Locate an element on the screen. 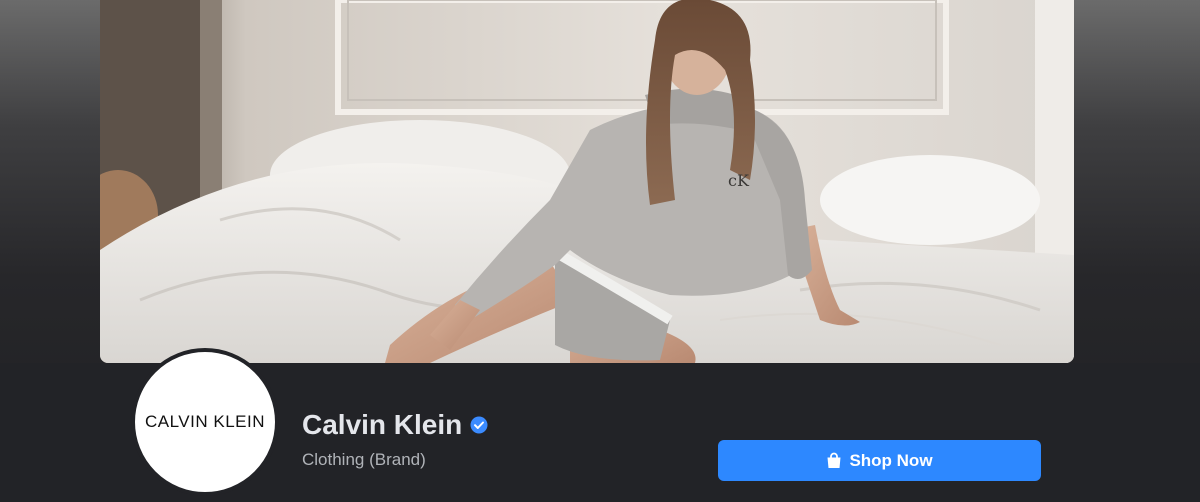 This screenshot has height=502, width=1200. shop-now-label: Shop Now is located at coordinates (891, 460).